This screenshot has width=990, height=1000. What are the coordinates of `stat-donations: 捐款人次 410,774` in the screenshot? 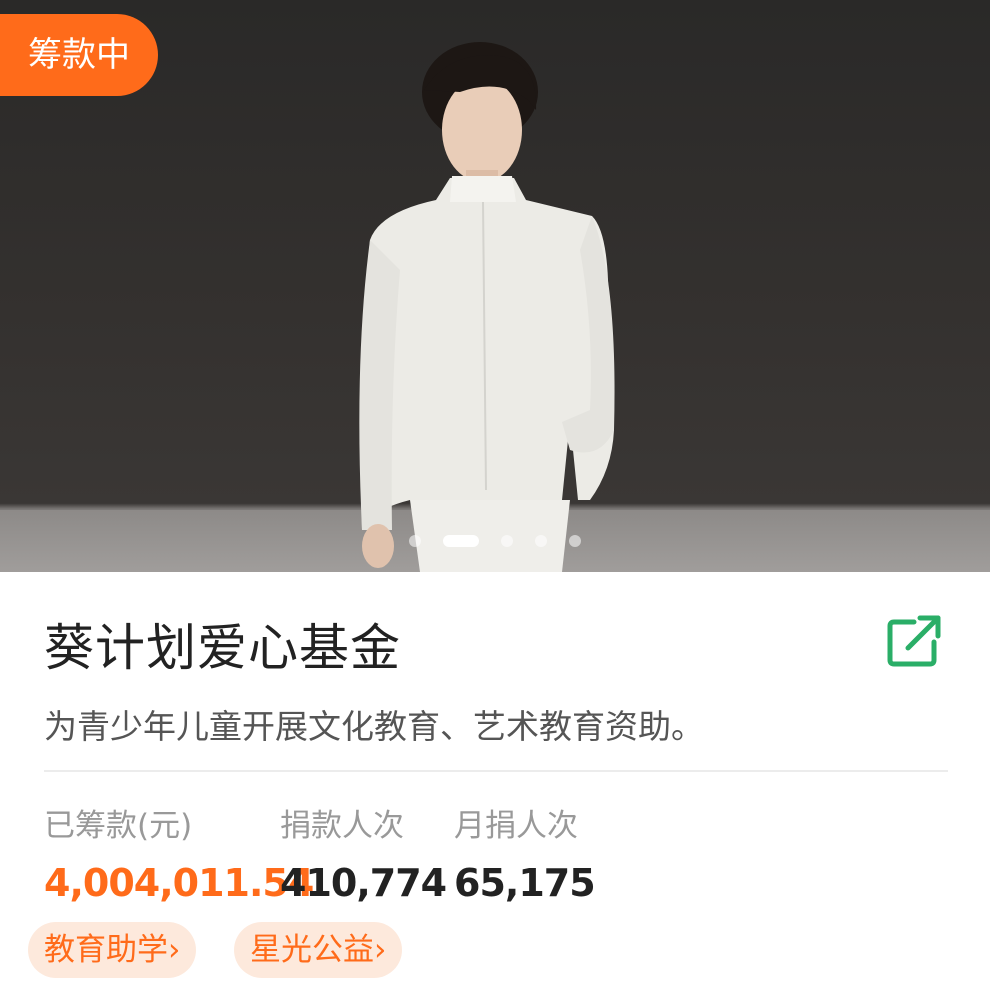 It's located at (363, 852).